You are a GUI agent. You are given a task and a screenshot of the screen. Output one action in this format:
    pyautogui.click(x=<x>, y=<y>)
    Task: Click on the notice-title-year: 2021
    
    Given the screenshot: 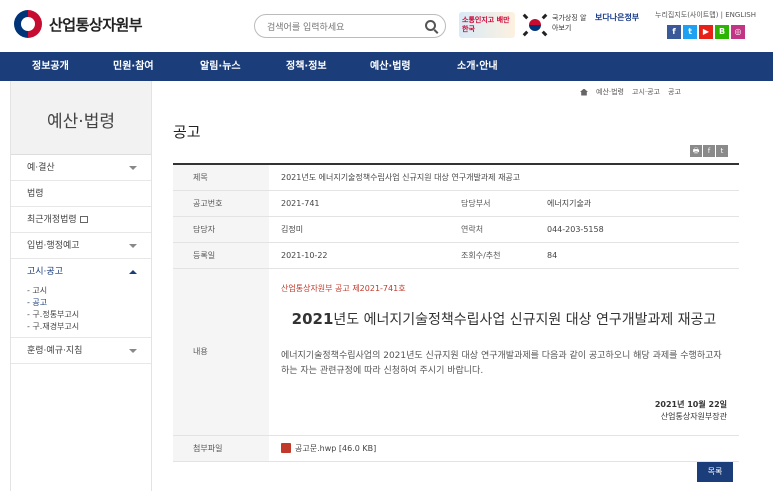 What is the action you would take?
    pyautogui.click(x=312, y=318)
    